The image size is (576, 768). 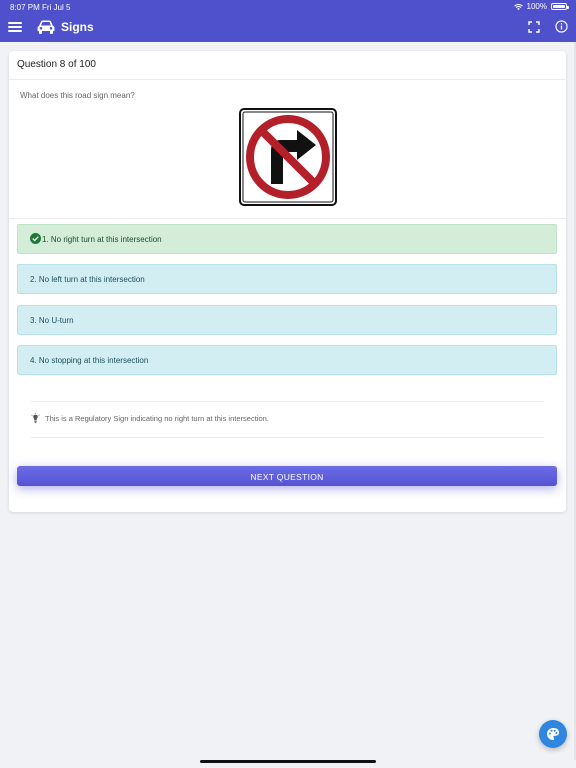 What do you see at coordinates (102, 239) in the screenshot?
I see `answer-label: 1. No right turn at this intersection` at bounding box center [102, 239].